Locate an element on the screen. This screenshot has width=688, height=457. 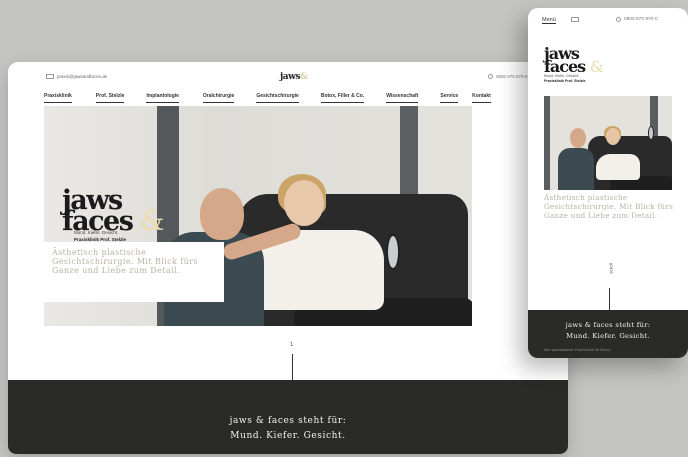
mobile-dark-line1: jaws & faces steht für: is located at coordinates (608, 325).